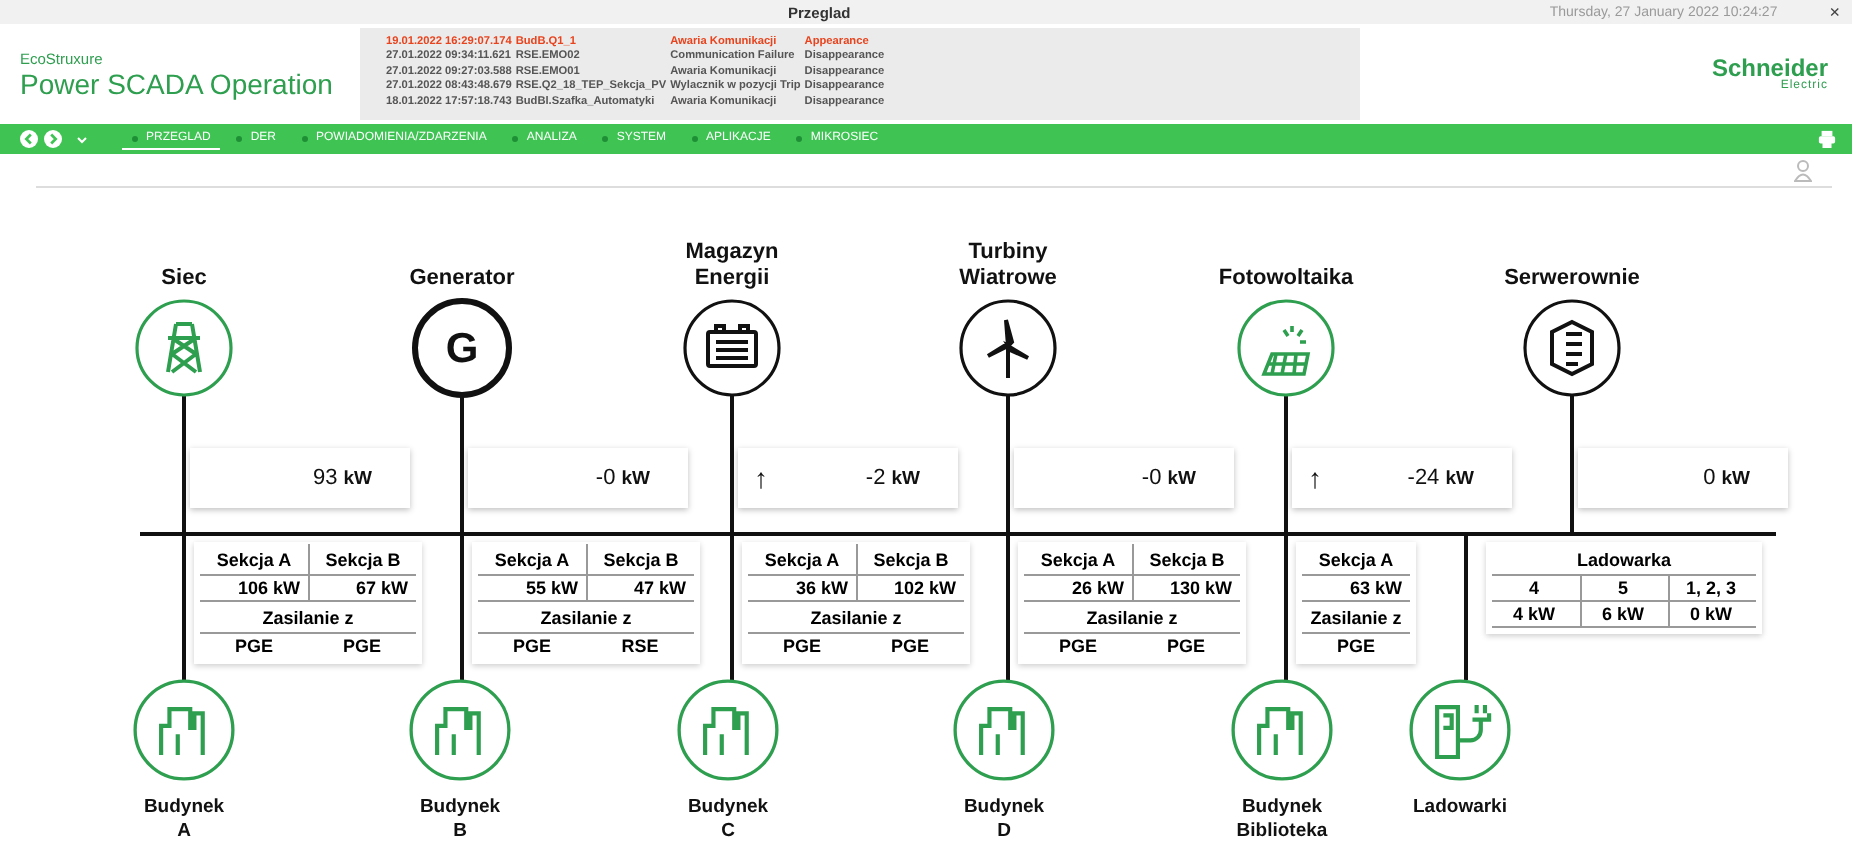 This screenshot has width=1852, height=854. What do you see at coordinates (732, 266) in the screenshot?
I see `source-label: Magazyn Energii` at bounding box center [732, 266].